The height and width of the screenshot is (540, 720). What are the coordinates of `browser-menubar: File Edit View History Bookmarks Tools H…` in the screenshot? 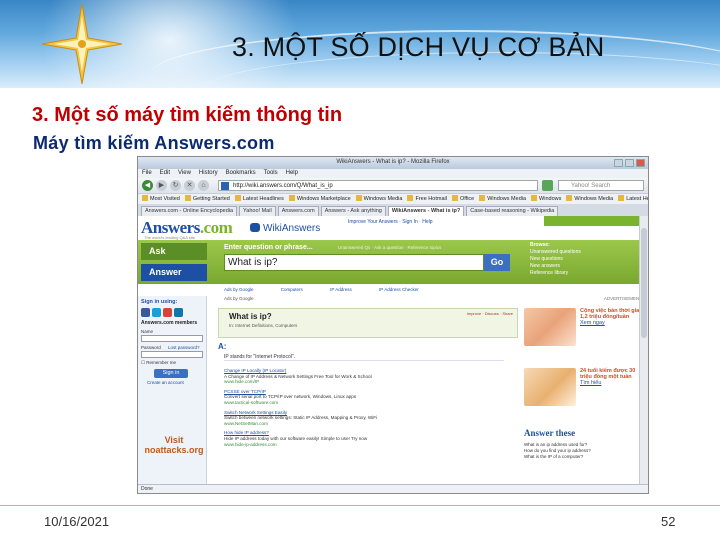 It's located at (393, 173).